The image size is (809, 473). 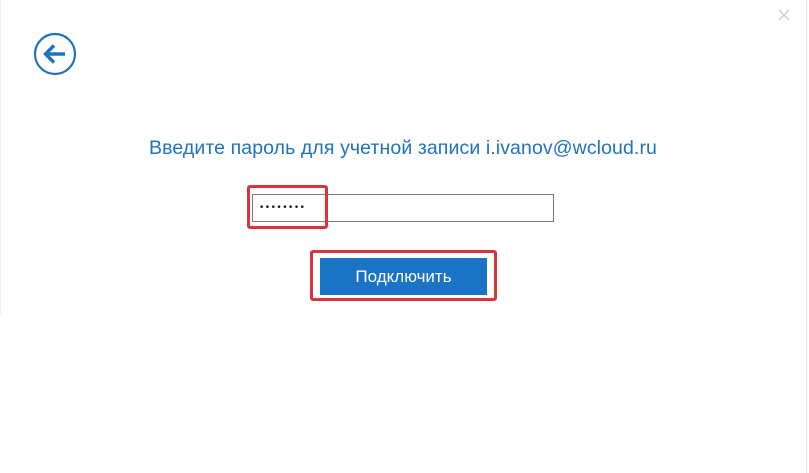 I want to click on close-button, so click(x=784, y=15).